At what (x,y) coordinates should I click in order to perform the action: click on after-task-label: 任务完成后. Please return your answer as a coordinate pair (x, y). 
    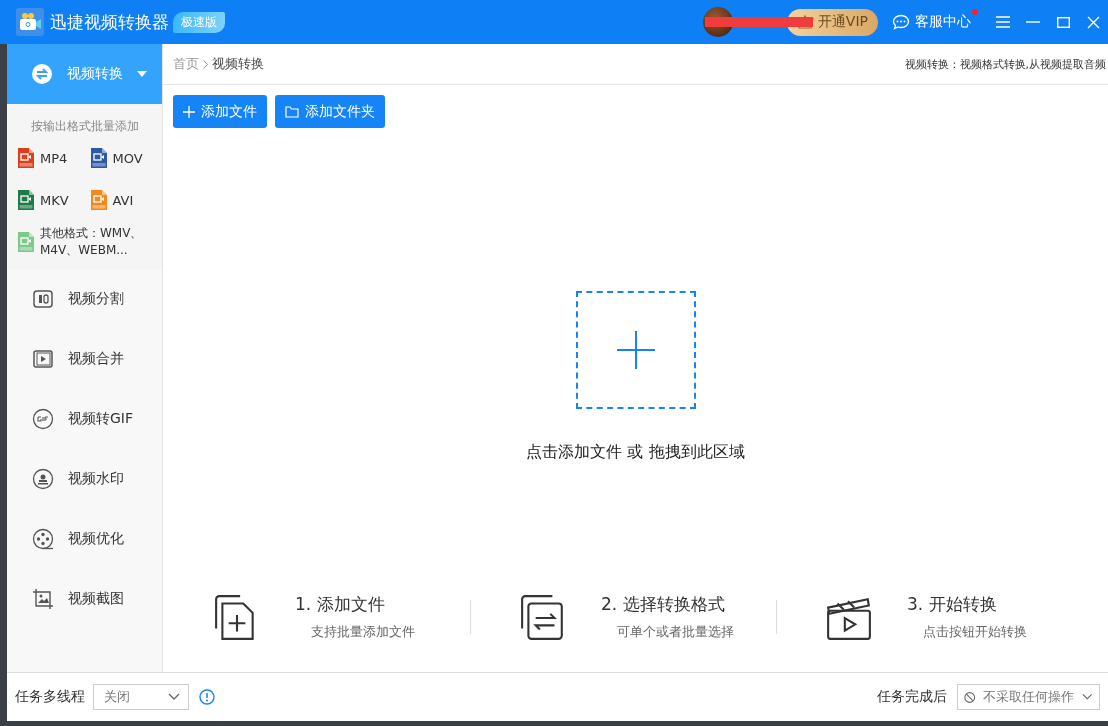
    Looking at the image, I should click on (912, 697).